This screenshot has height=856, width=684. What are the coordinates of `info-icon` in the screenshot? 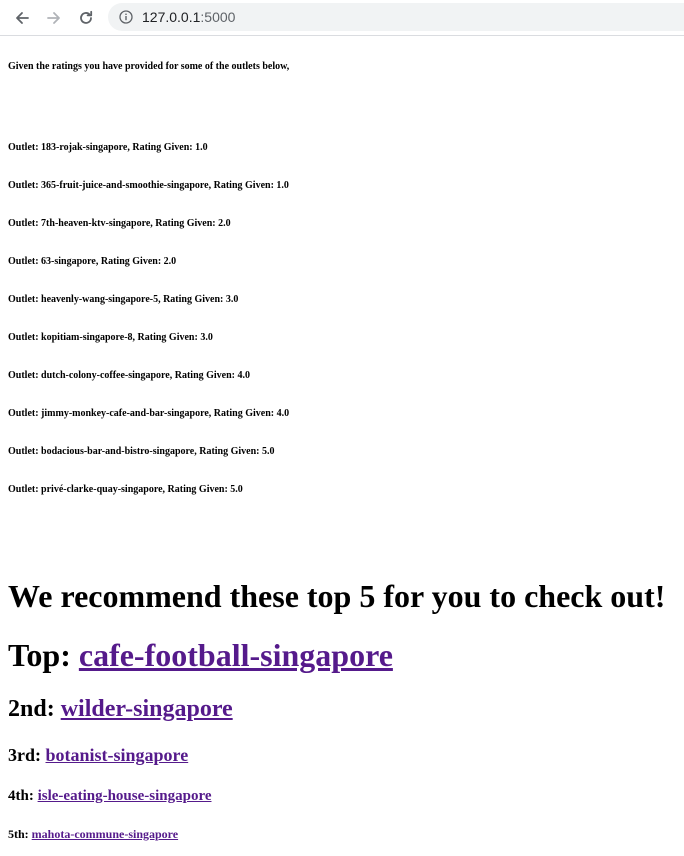 It's located at (126, 17).